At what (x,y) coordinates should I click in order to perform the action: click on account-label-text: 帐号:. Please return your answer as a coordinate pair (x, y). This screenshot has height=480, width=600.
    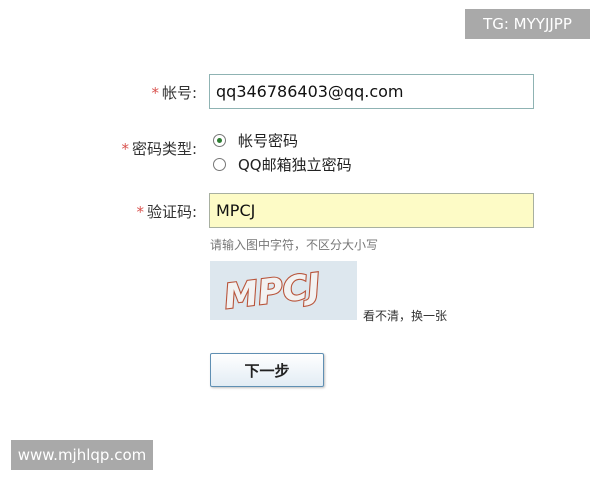
    Looking at the image, I should click on (179, 93).